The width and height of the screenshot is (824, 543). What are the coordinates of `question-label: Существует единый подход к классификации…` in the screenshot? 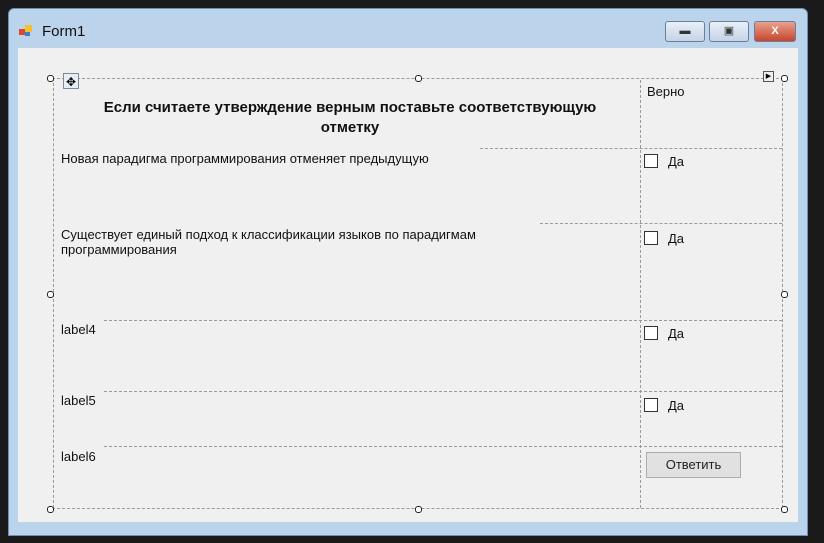 It's located at (268, 242).